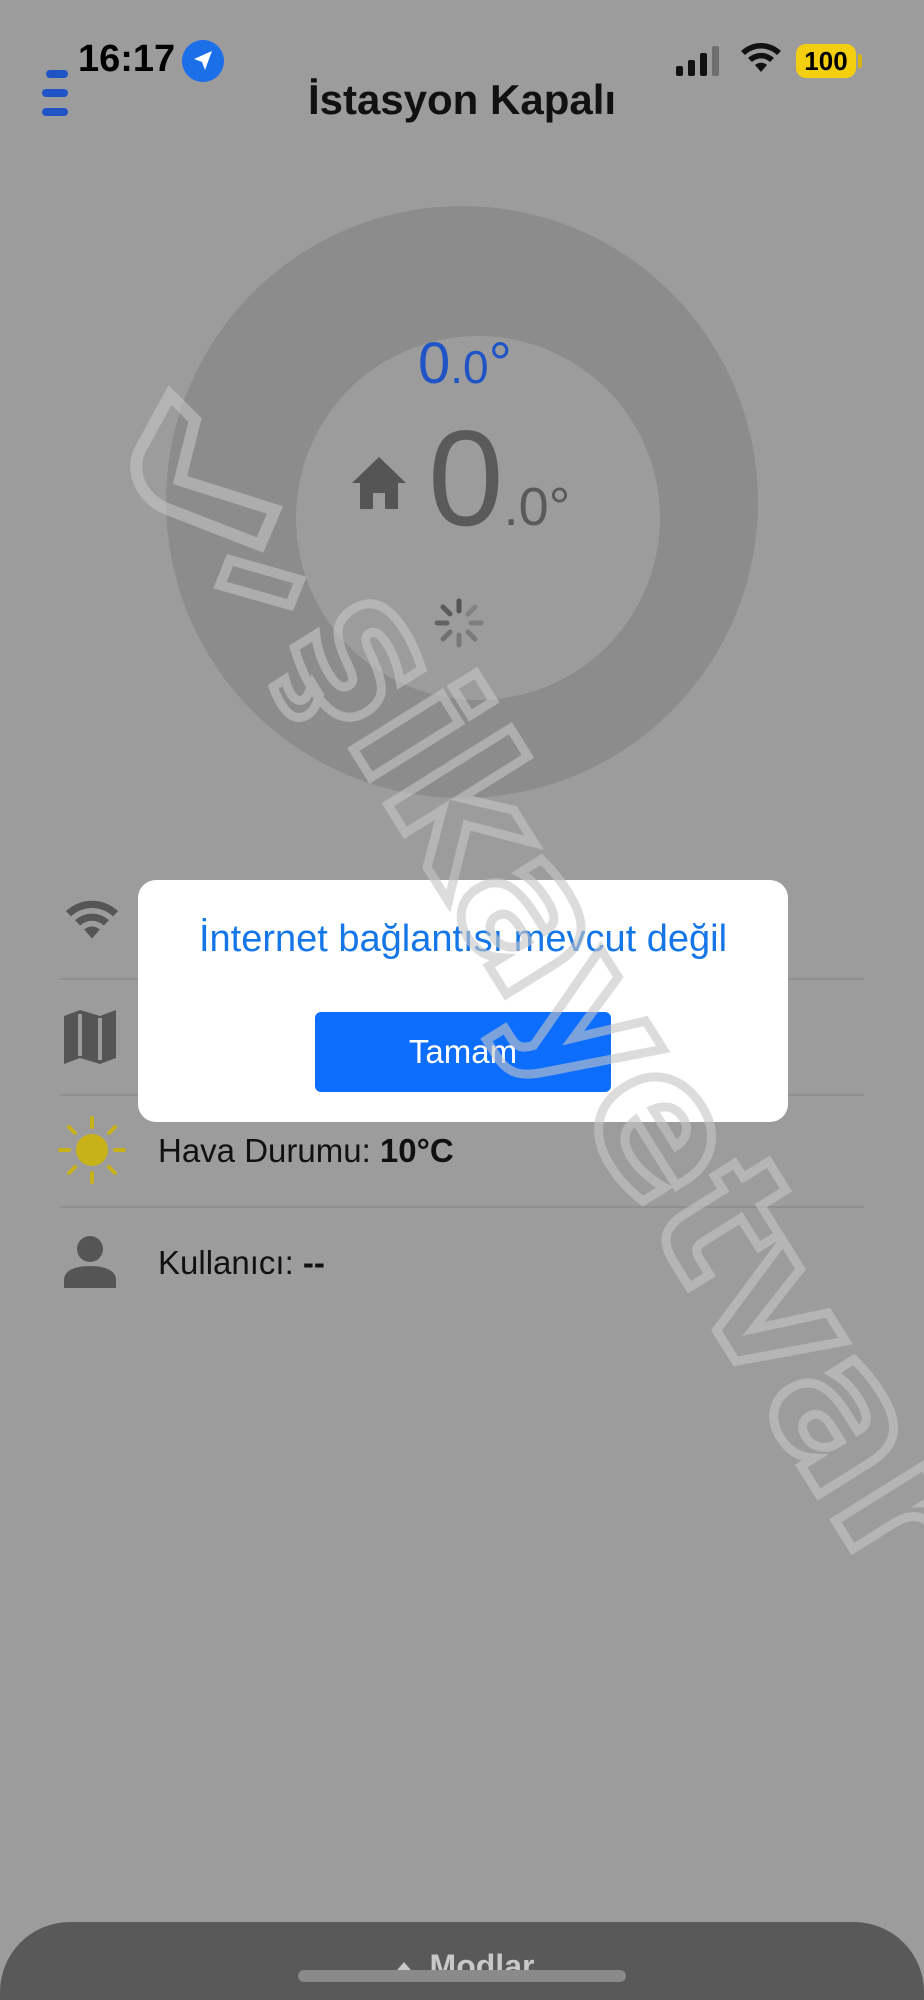 This screenshot has width=924, height=2000. I want to click on weather-label-text: Hava Durumu:, so click(269, 1150).